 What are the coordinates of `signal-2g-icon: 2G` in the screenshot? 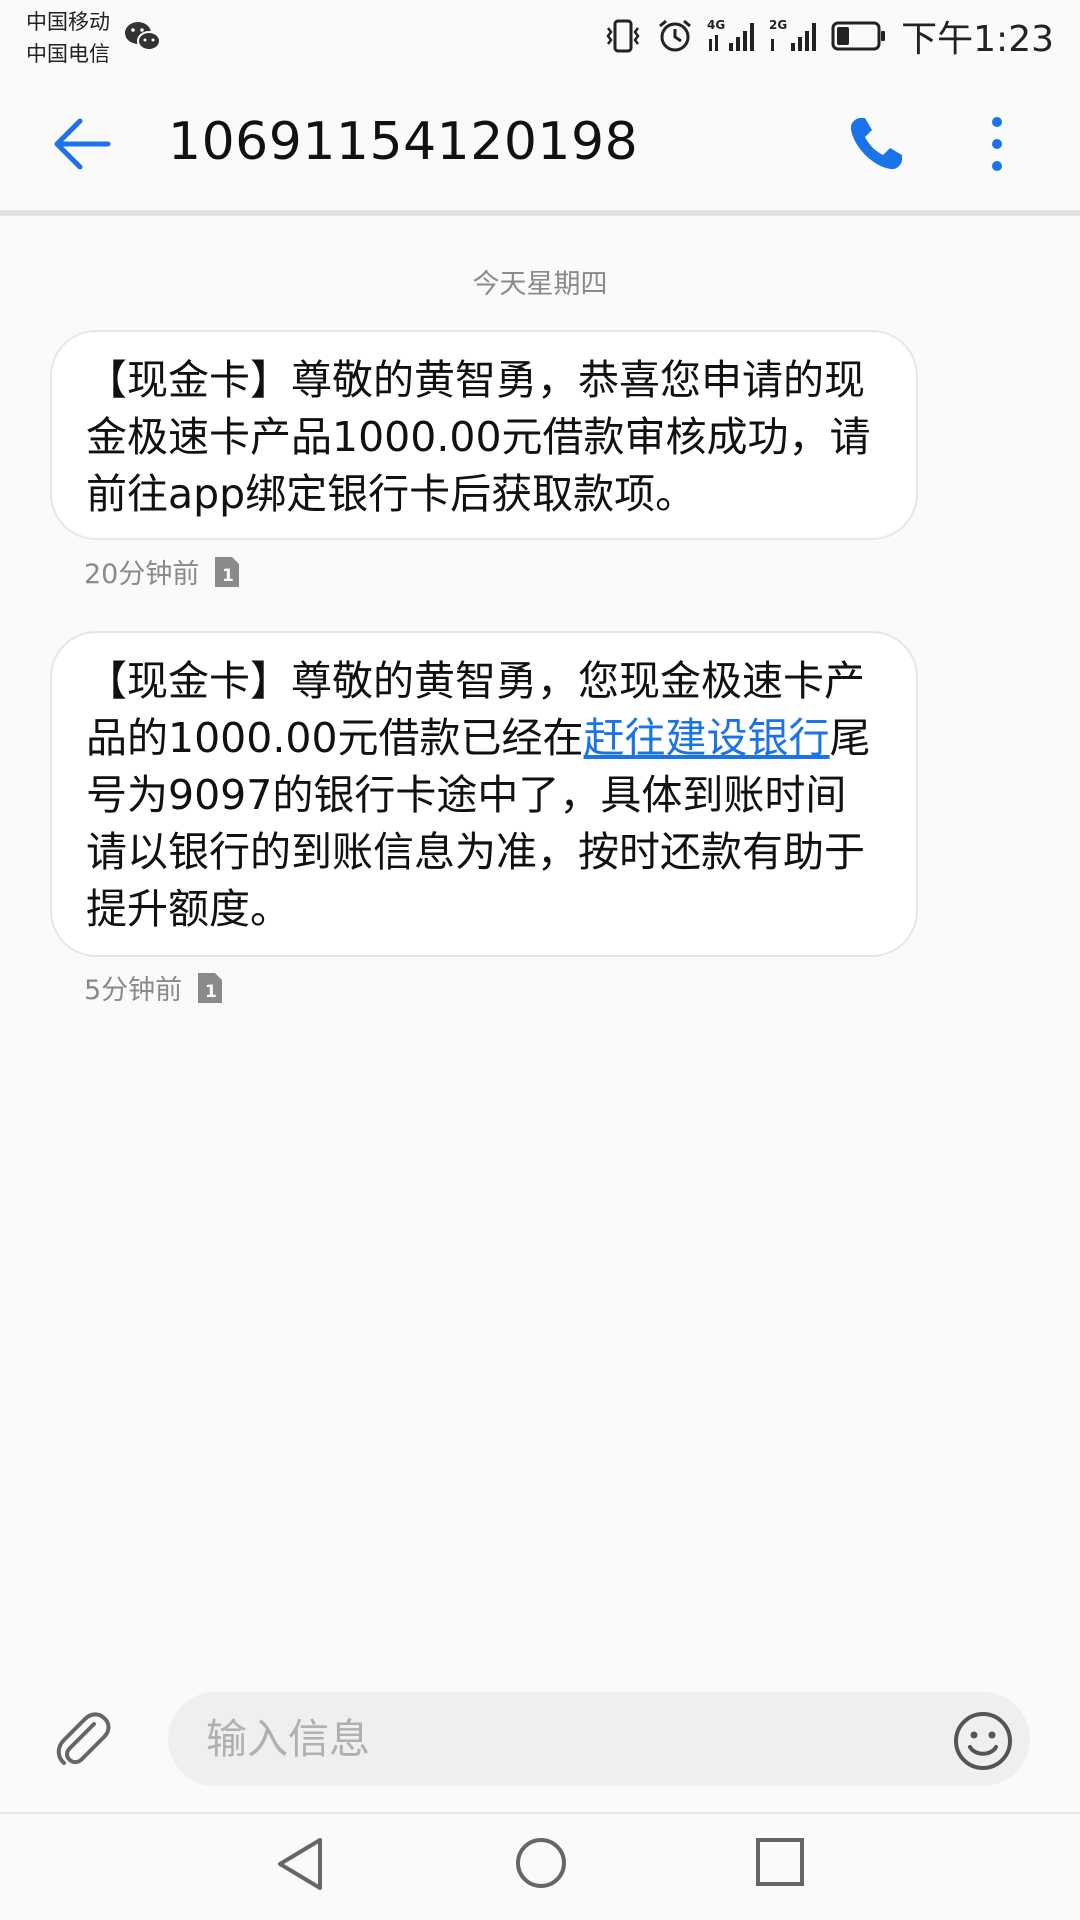 It's located at (793, 36).